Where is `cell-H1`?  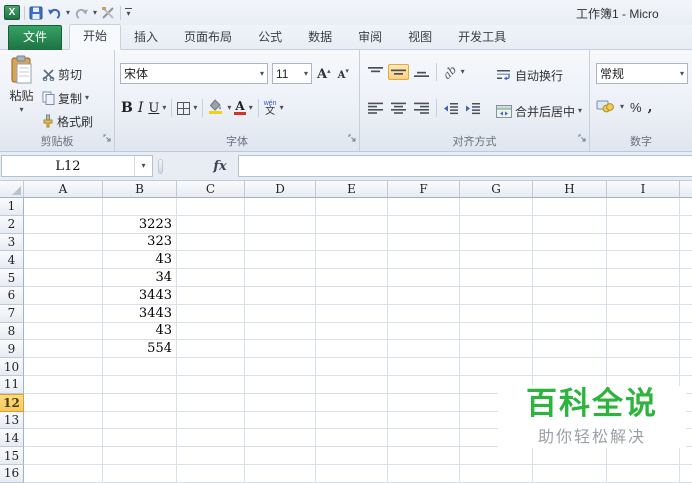
cell-H1 is located at coordinates (570, 207).